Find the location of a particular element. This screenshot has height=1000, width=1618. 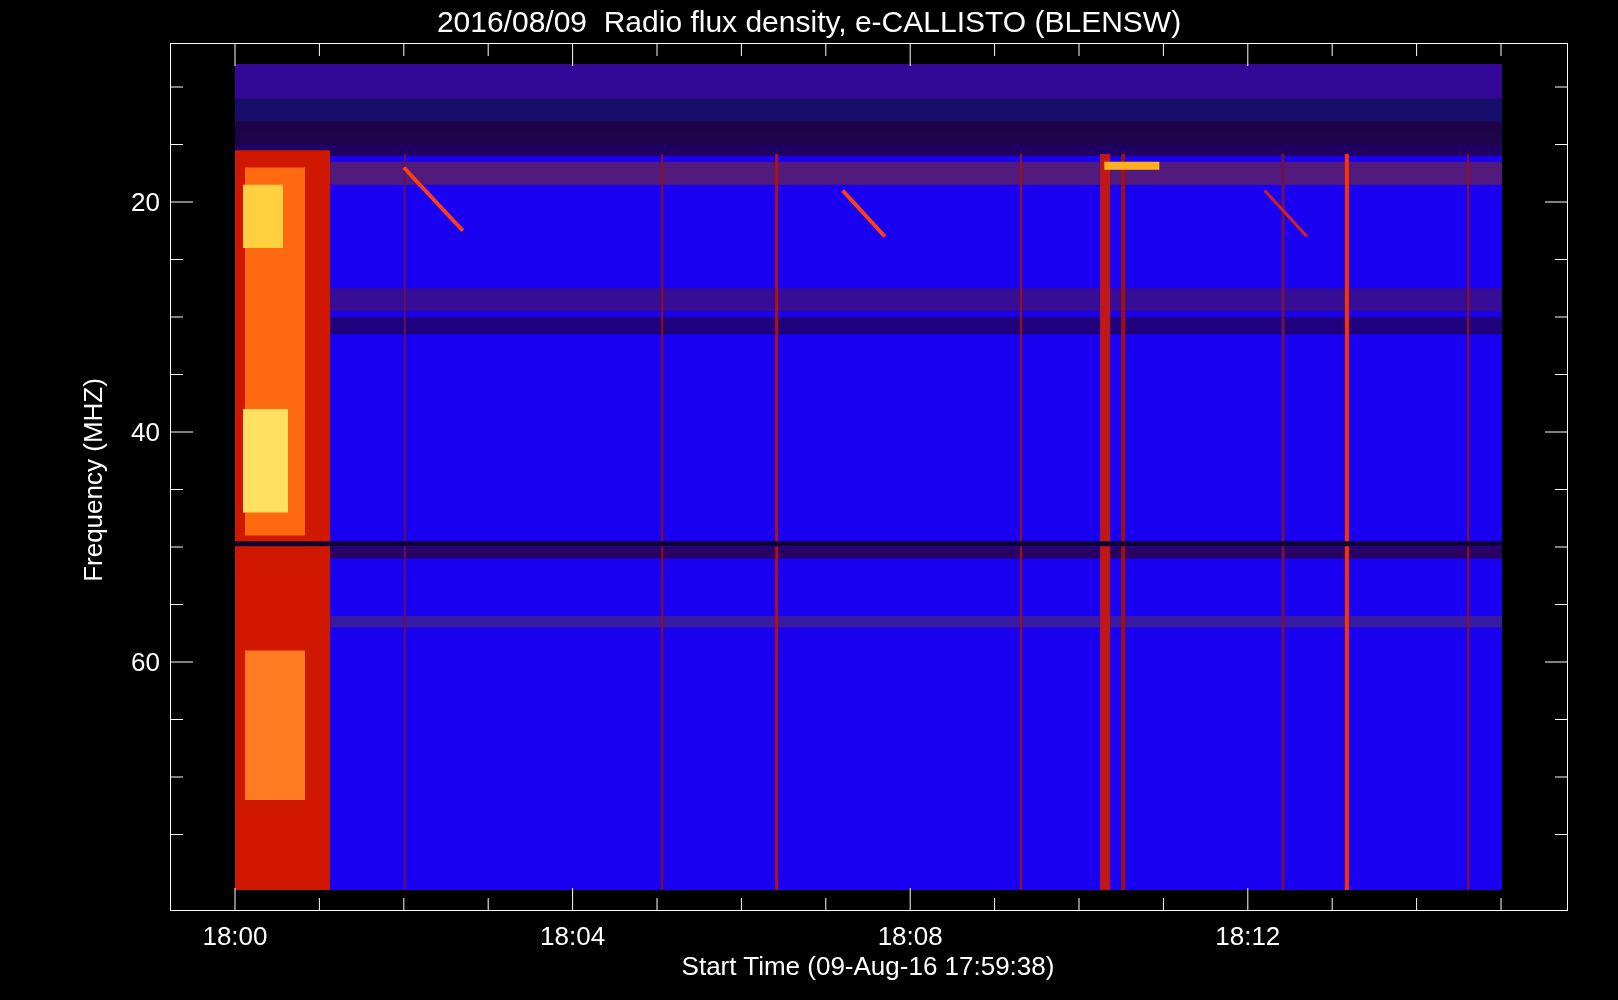

x-axis-label: Start Time (09-Aug-16 17:59:38) is located at coordinates (868, 966).